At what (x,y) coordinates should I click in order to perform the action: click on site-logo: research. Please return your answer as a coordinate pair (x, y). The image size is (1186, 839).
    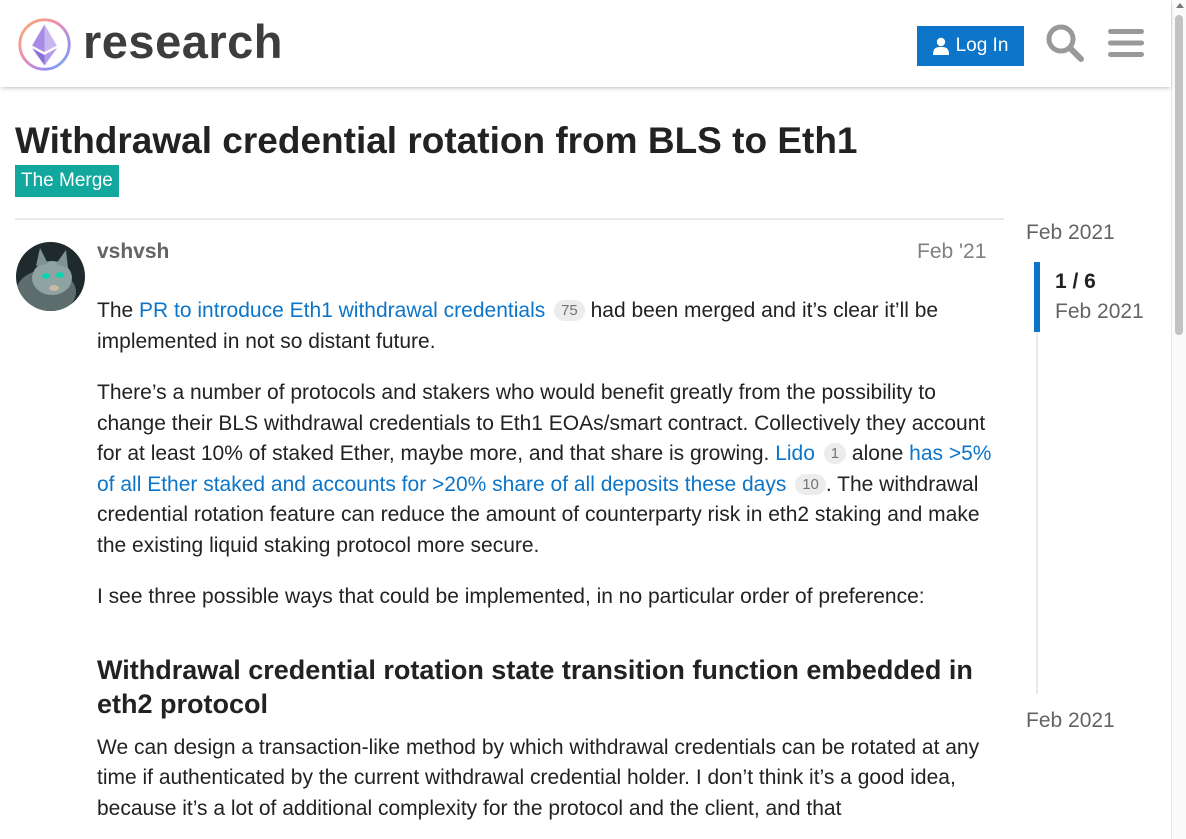
    Looking at the image, I should click on (149, 44).